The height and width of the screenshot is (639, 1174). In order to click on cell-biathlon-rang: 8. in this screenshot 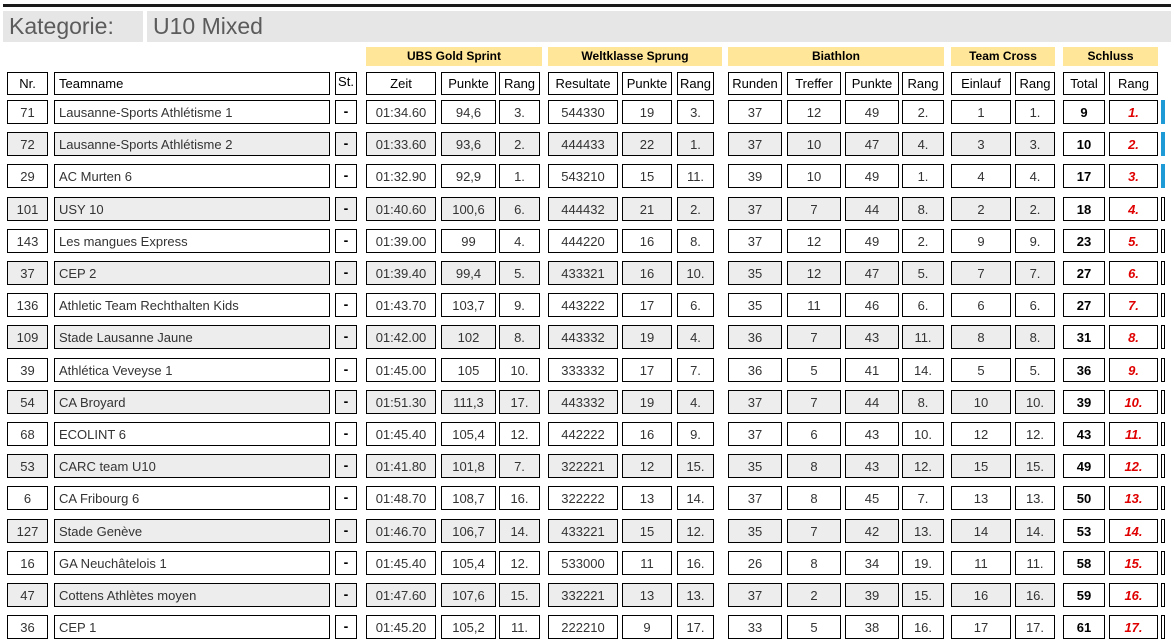, I will do `click(923, 402)`.